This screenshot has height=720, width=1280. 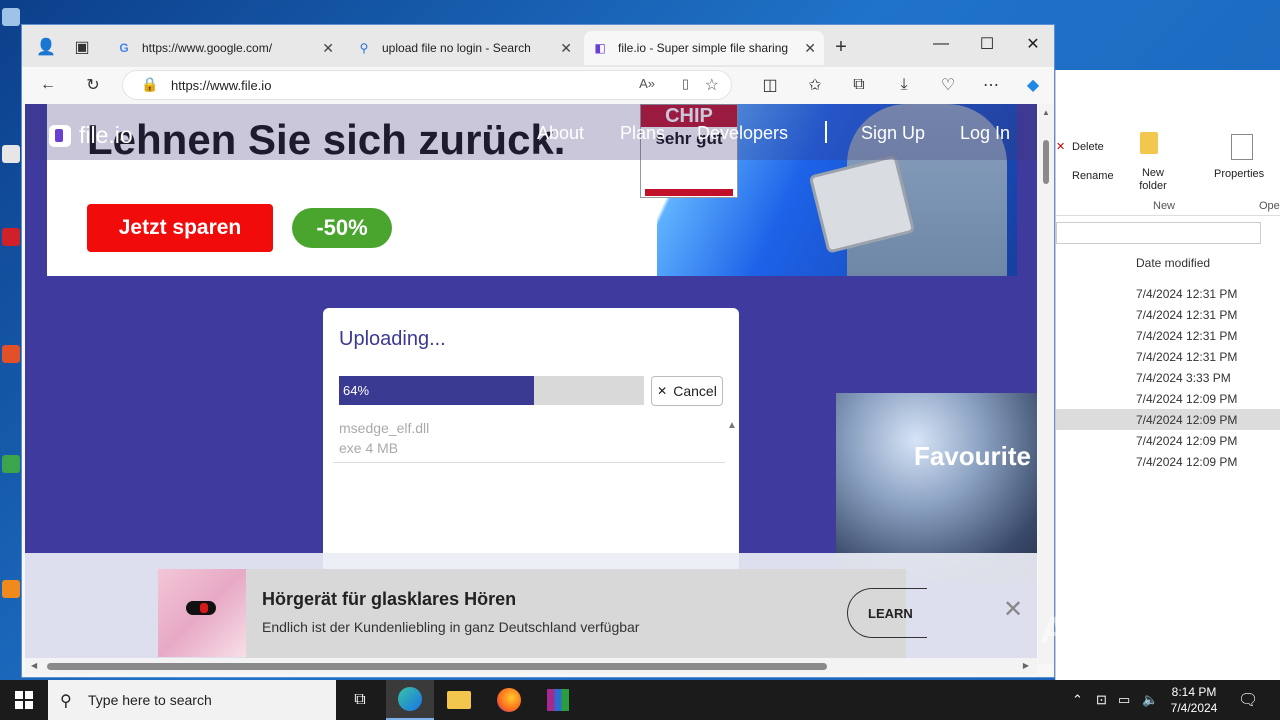 I want to click on address-bar: 🔒 https://www.file.io A» ▯ ☆, so click(x=427, y=85).